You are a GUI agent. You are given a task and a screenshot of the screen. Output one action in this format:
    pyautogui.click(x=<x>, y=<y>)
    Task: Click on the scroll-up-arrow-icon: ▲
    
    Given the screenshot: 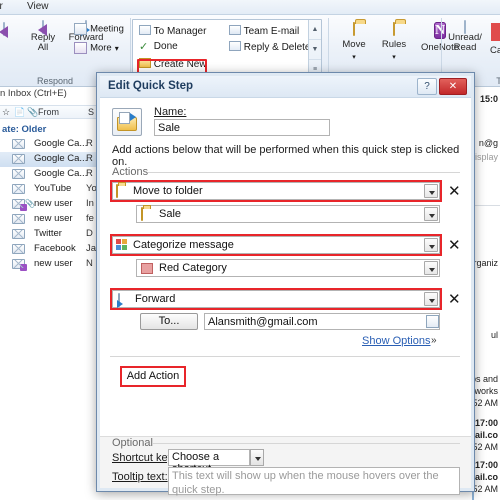 What is the action you would take?
    pyautogui.click(x=315, y=30)
    